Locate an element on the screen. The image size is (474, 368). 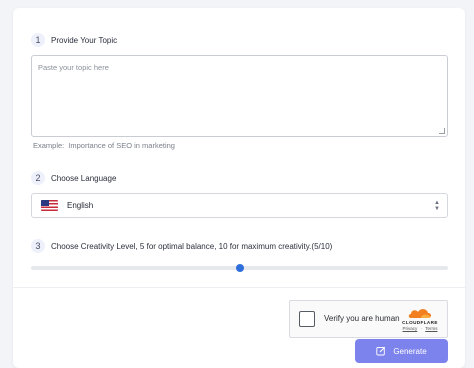
cloudflare-logo: CLOUDFLARE Privacy · Terms is located at coordinates (420, 321).